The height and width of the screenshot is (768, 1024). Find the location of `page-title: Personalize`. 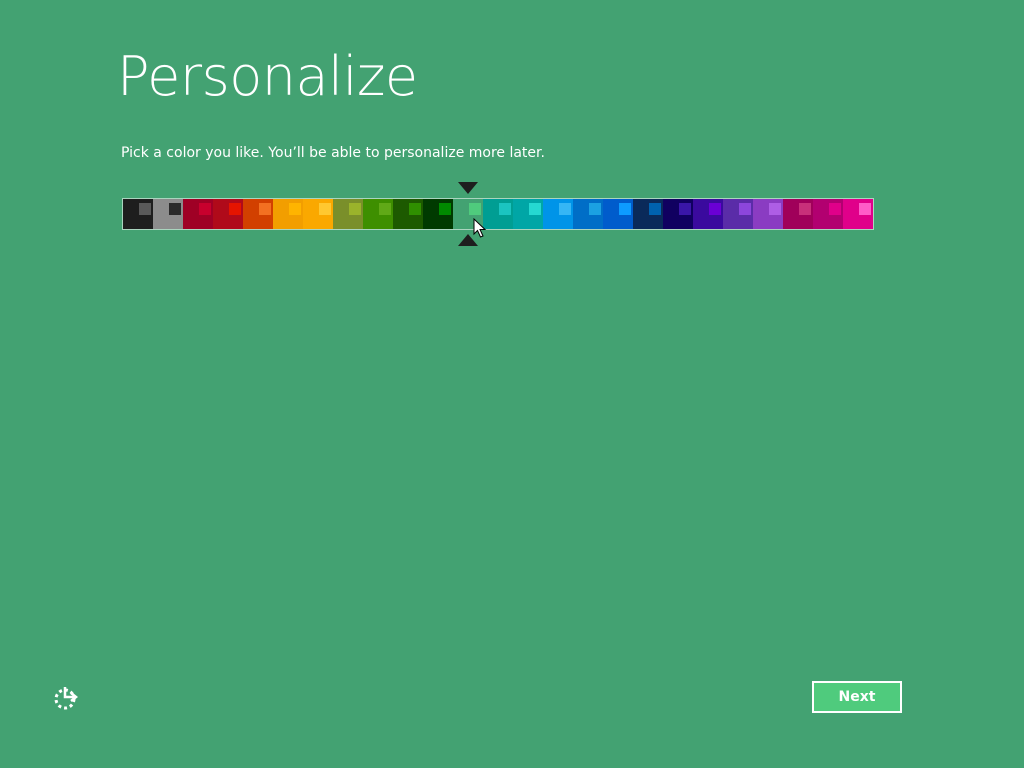

page-title: Personalize is located at coordinates (267, 76).